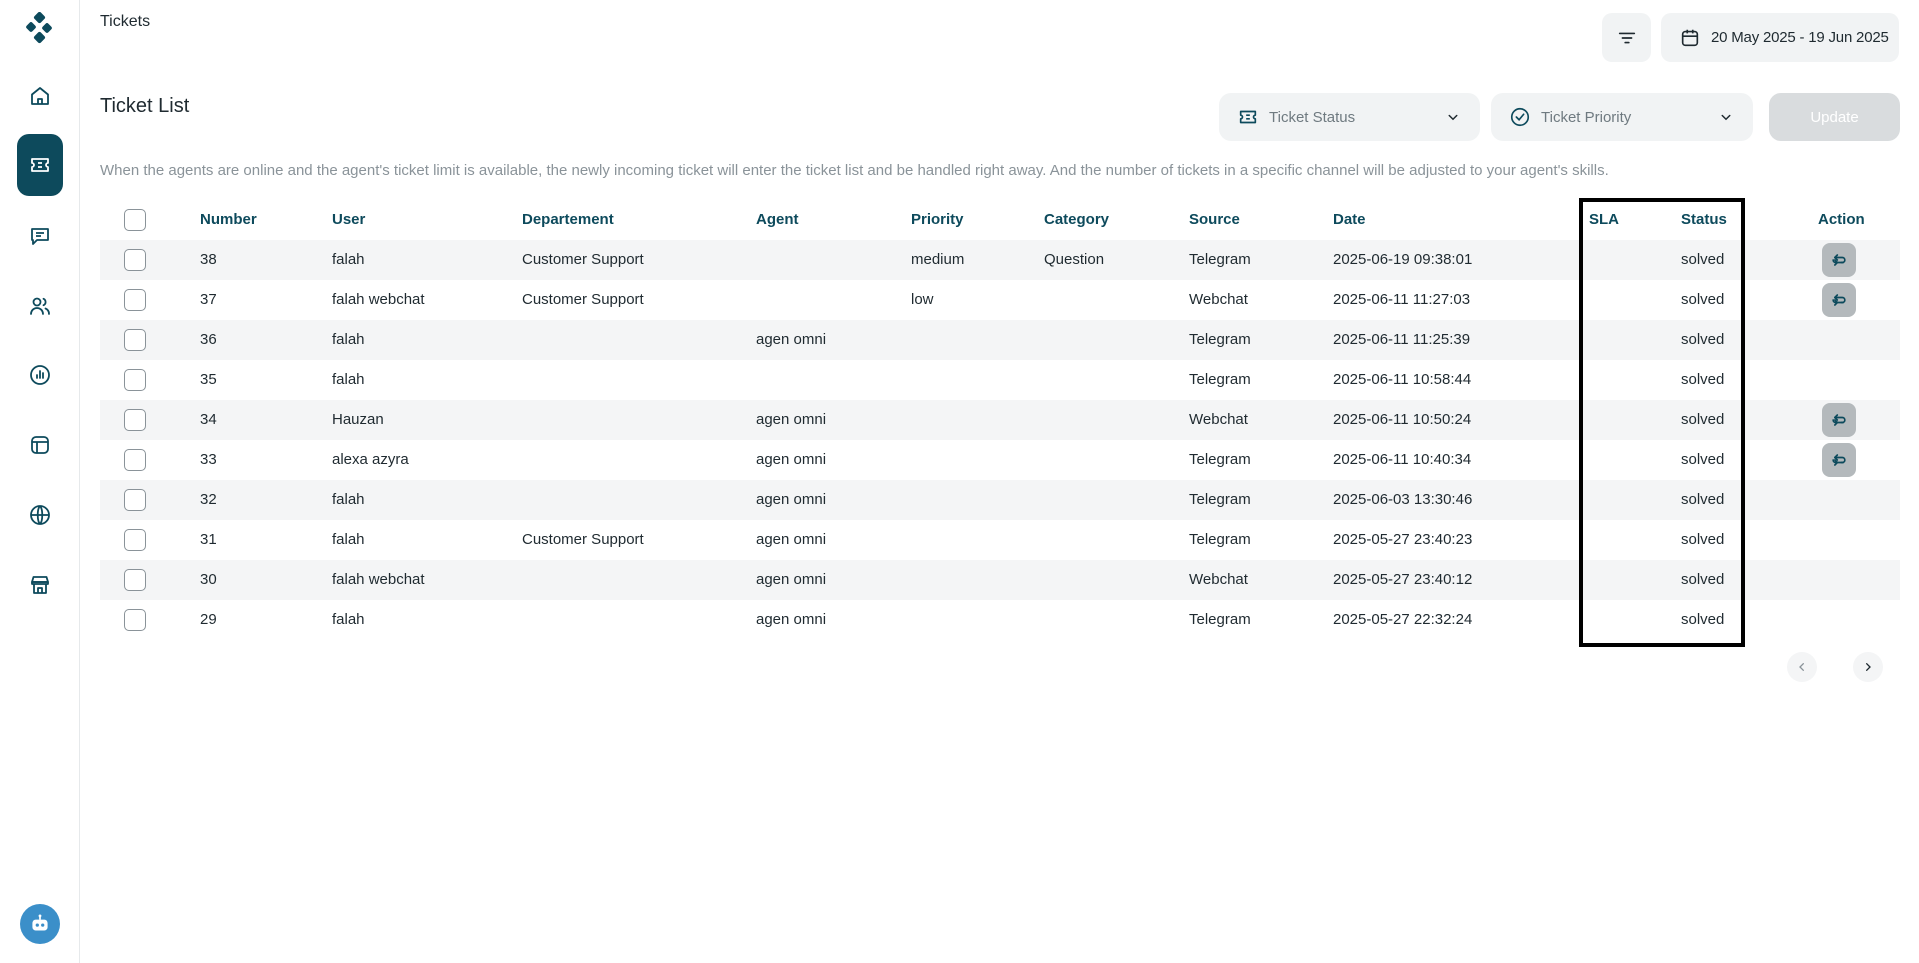 This screenshot has height=963, width=1919. I want to click on sidebar-item-templates, so click(40, 445).